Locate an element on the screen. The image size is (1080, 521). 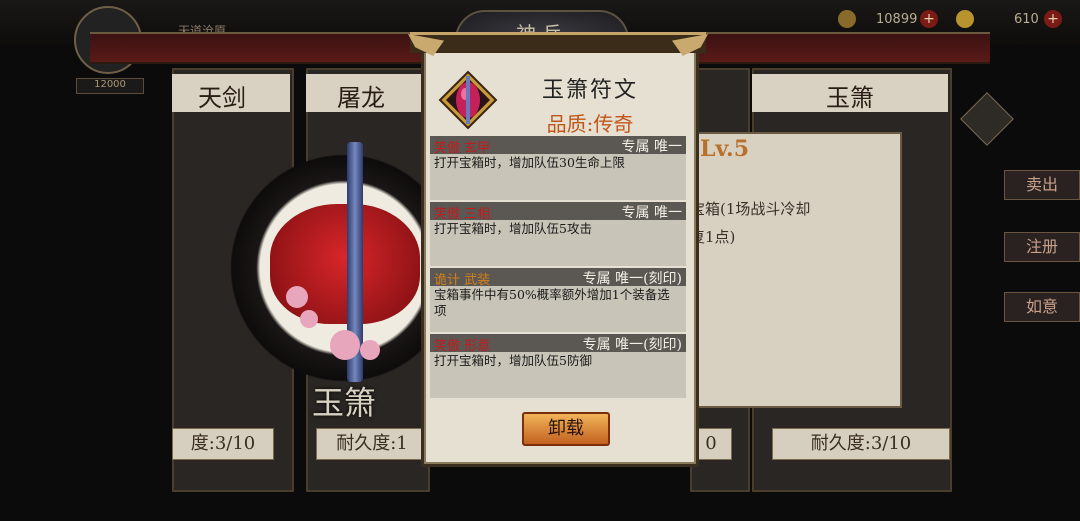
rune-entry: 笑傲 三相 专属 唯一 打开宝箱时，增加队伍5攻击 is located at coordinates (558, 234).